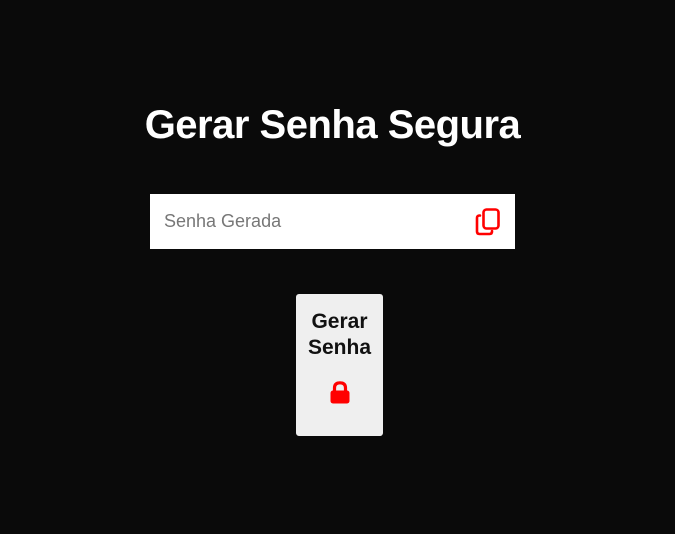 The image size is (675, 534). I want to click on password-field-container, so click(332, 221).